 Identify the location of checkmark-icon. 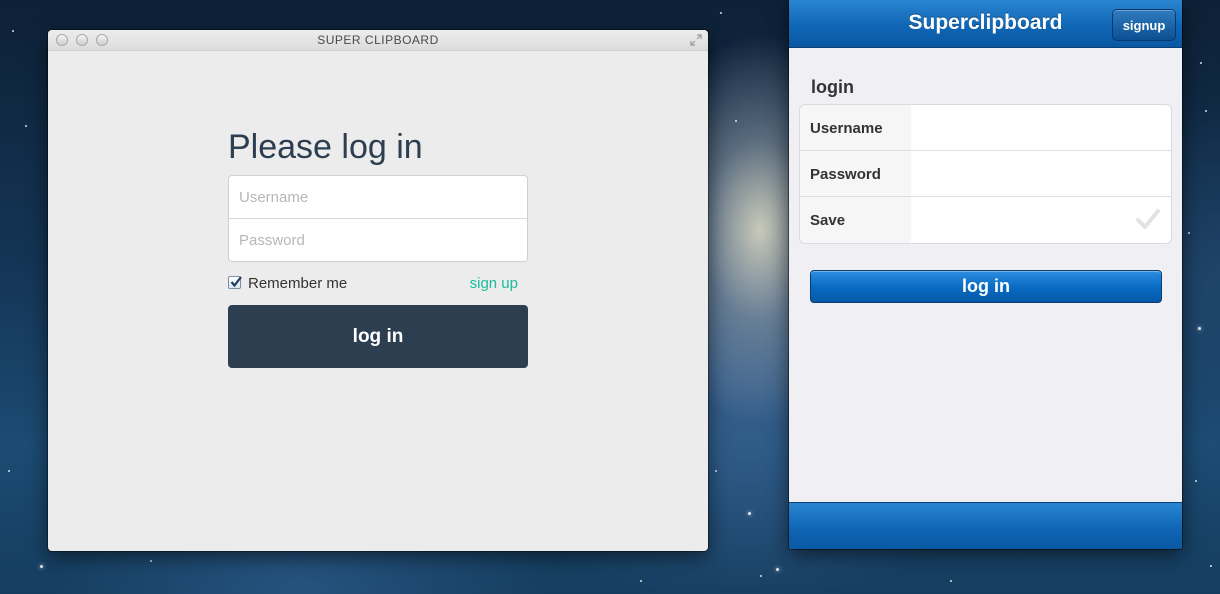
(236, 282).